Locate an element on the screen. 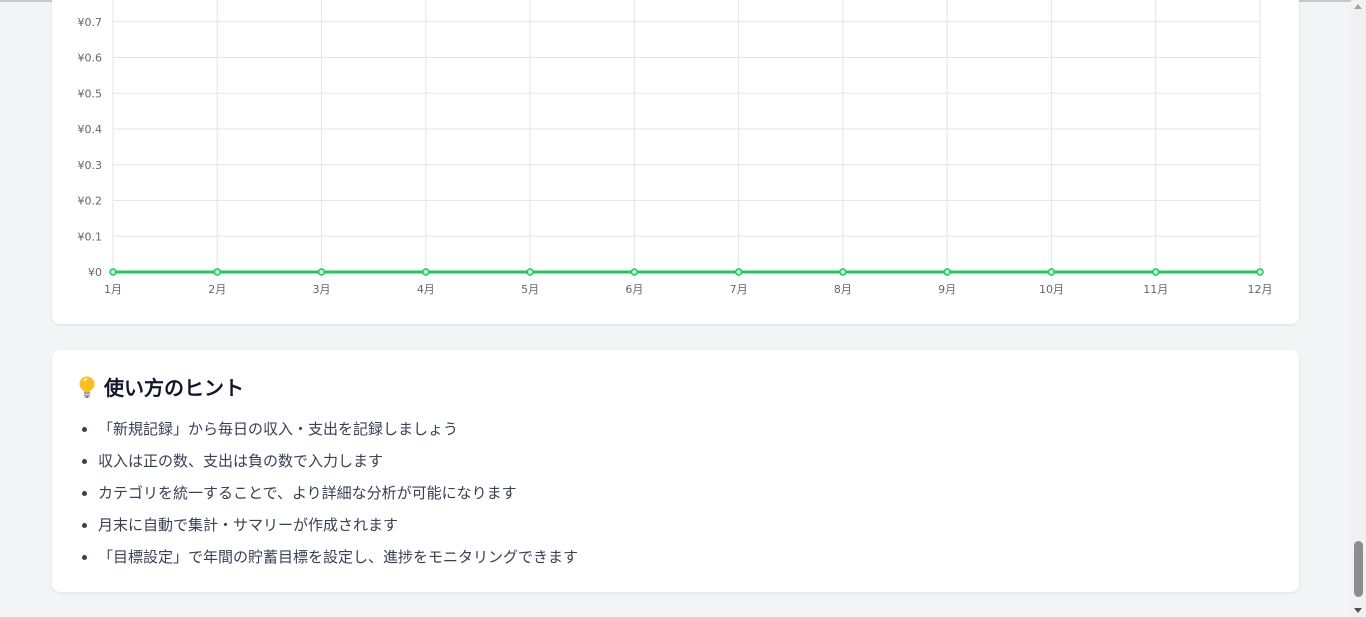  x-tick-label: 7月 is located at coordinates (739, 289).